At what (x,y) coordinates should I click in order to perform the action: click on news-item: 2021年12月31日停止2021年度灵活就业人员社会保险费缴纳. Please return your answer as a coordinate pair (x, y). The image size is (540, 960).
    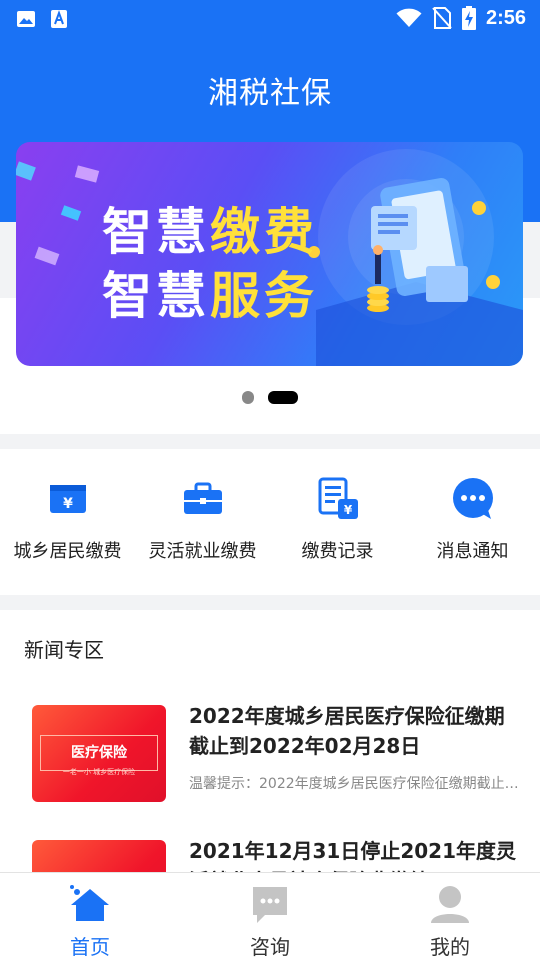
    Looking at the image, I should click on (270, 855).